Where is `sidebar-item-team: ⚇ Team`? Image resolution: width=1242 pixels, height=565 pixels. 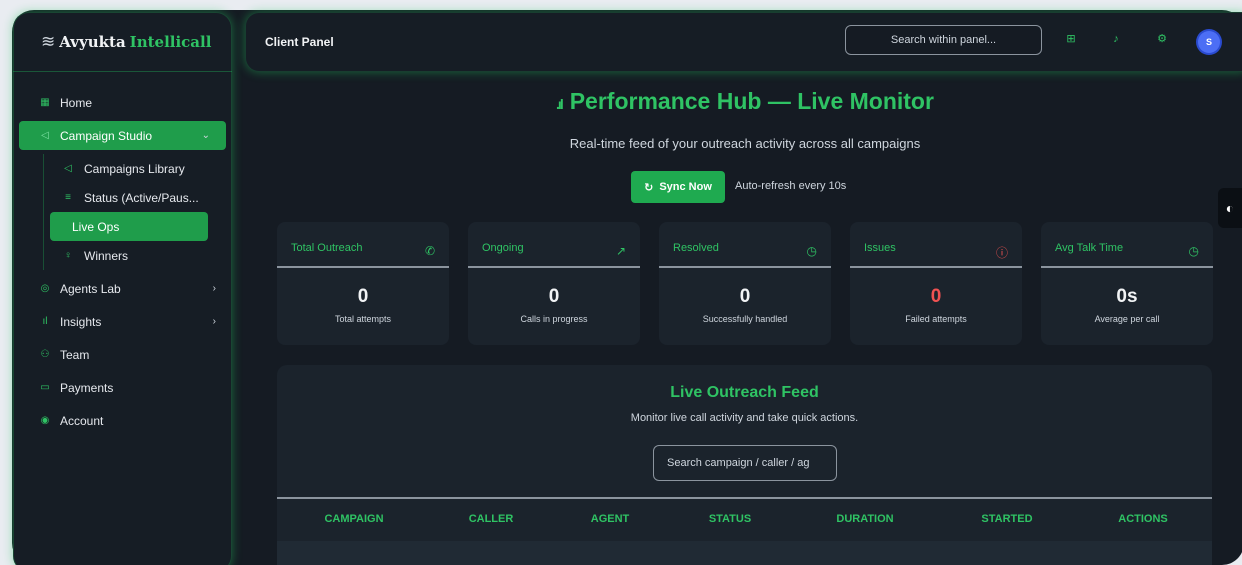 sidebar-item-team: ⚇ Team is located at coordinates (122, 354).